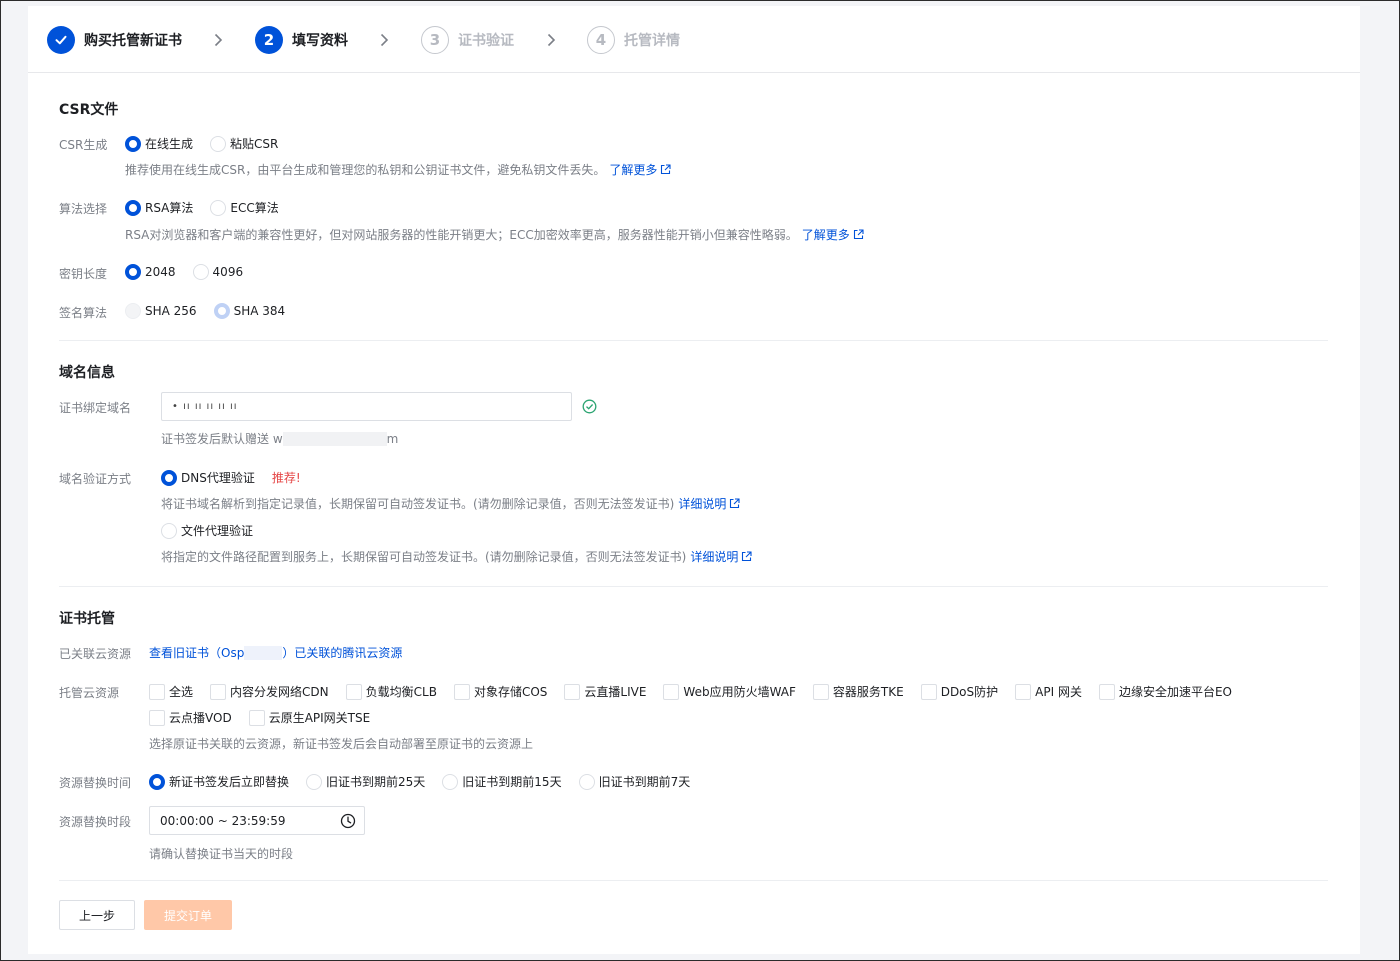 Image resolution: width=1400 pixels, height=961 pixels. What do you see at coordinates (502, 781) in the screenshot?
I see `radio-before-15-days: 旧证书到期前15天` at bounding box center [502, 781].